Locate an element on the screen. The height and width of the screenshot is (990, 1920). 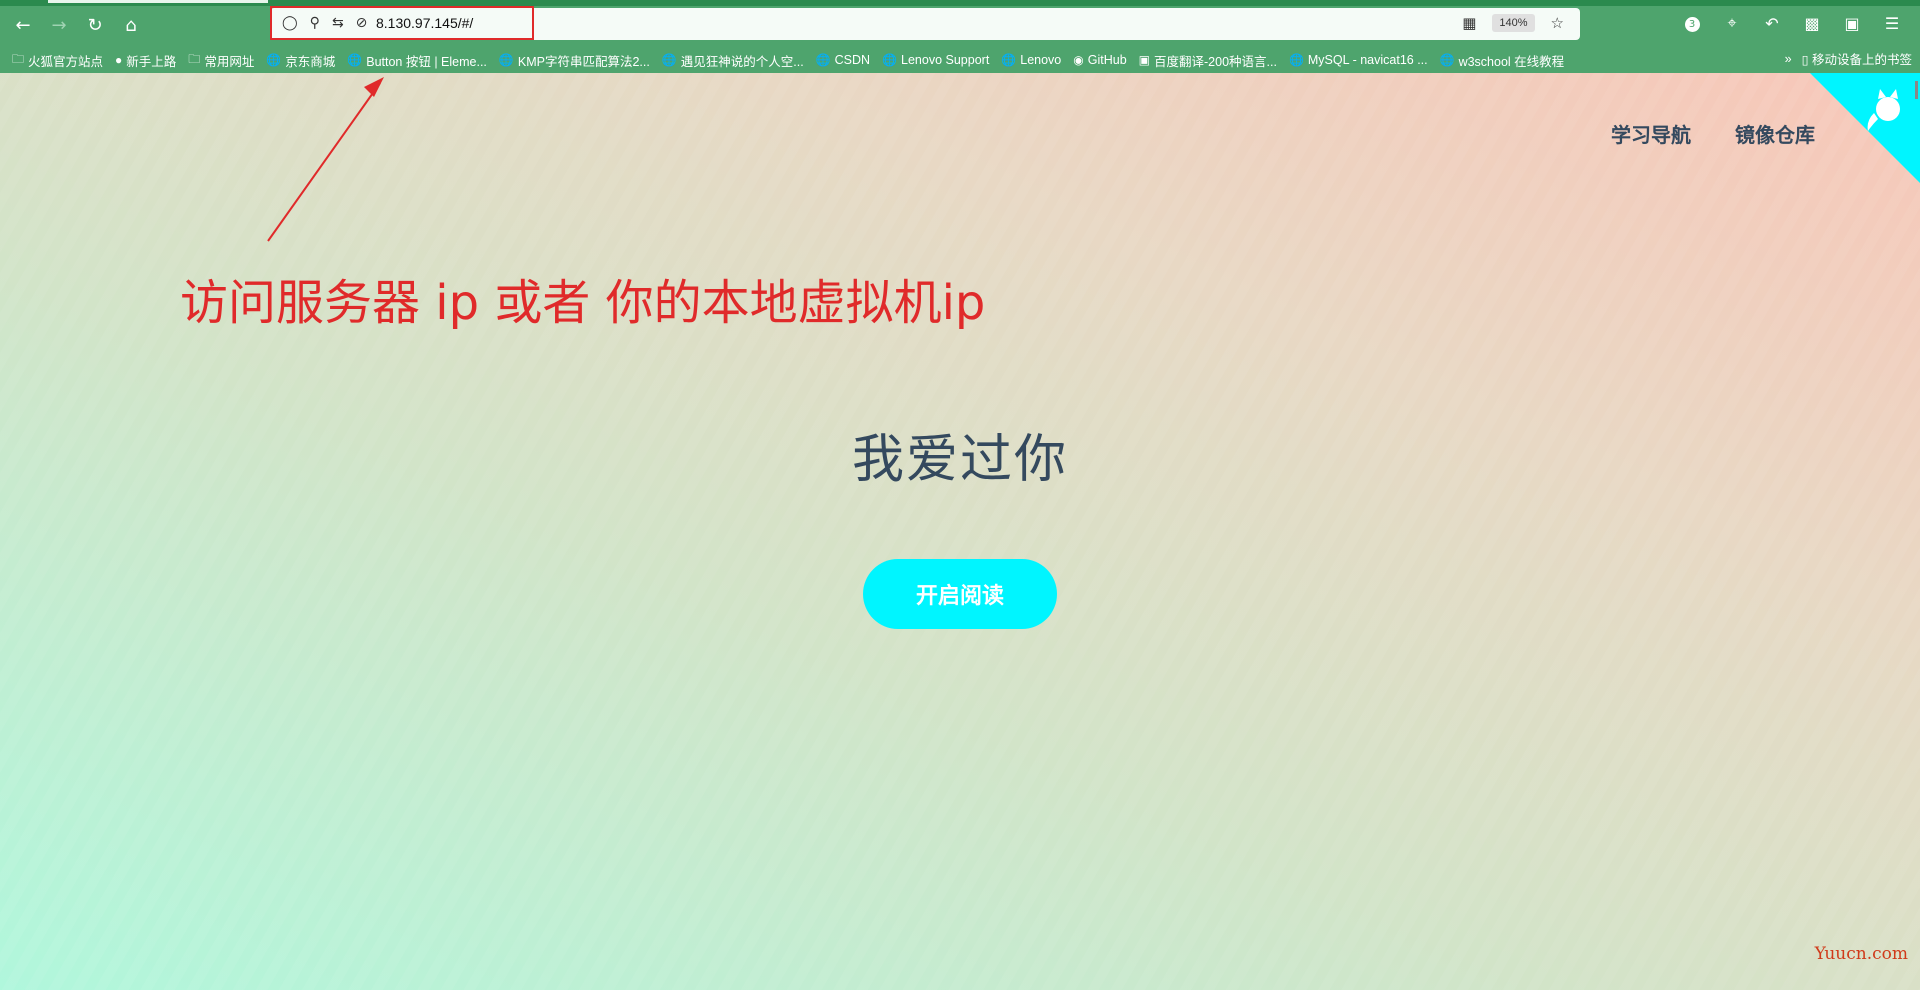
extension-badge-button: 3 is located at coordinates (1692, 23).